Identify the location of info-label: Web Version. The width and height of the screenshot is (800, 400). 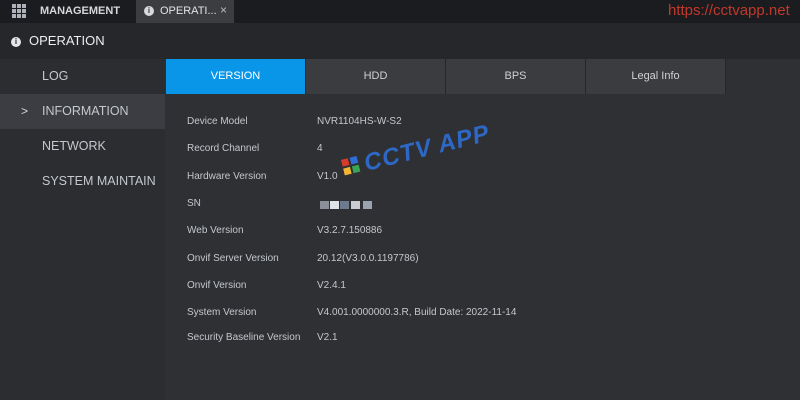
(215, 230).